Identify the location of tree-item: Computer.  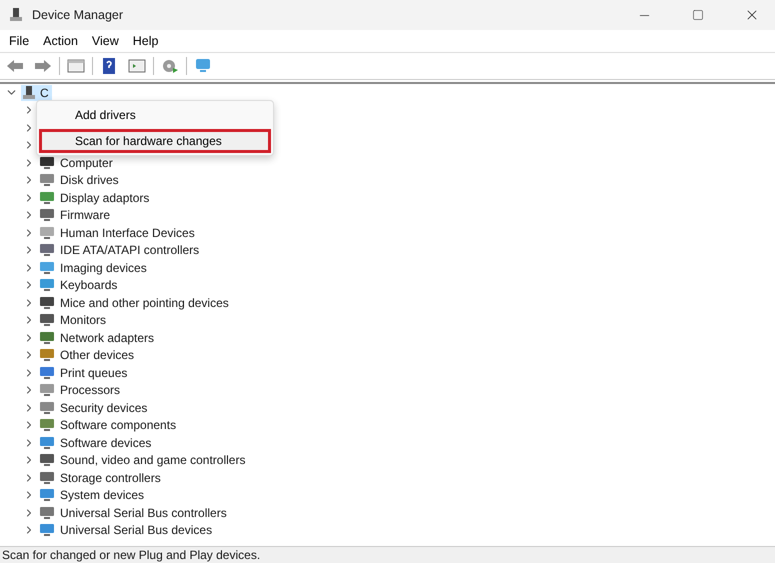
(86, 163).